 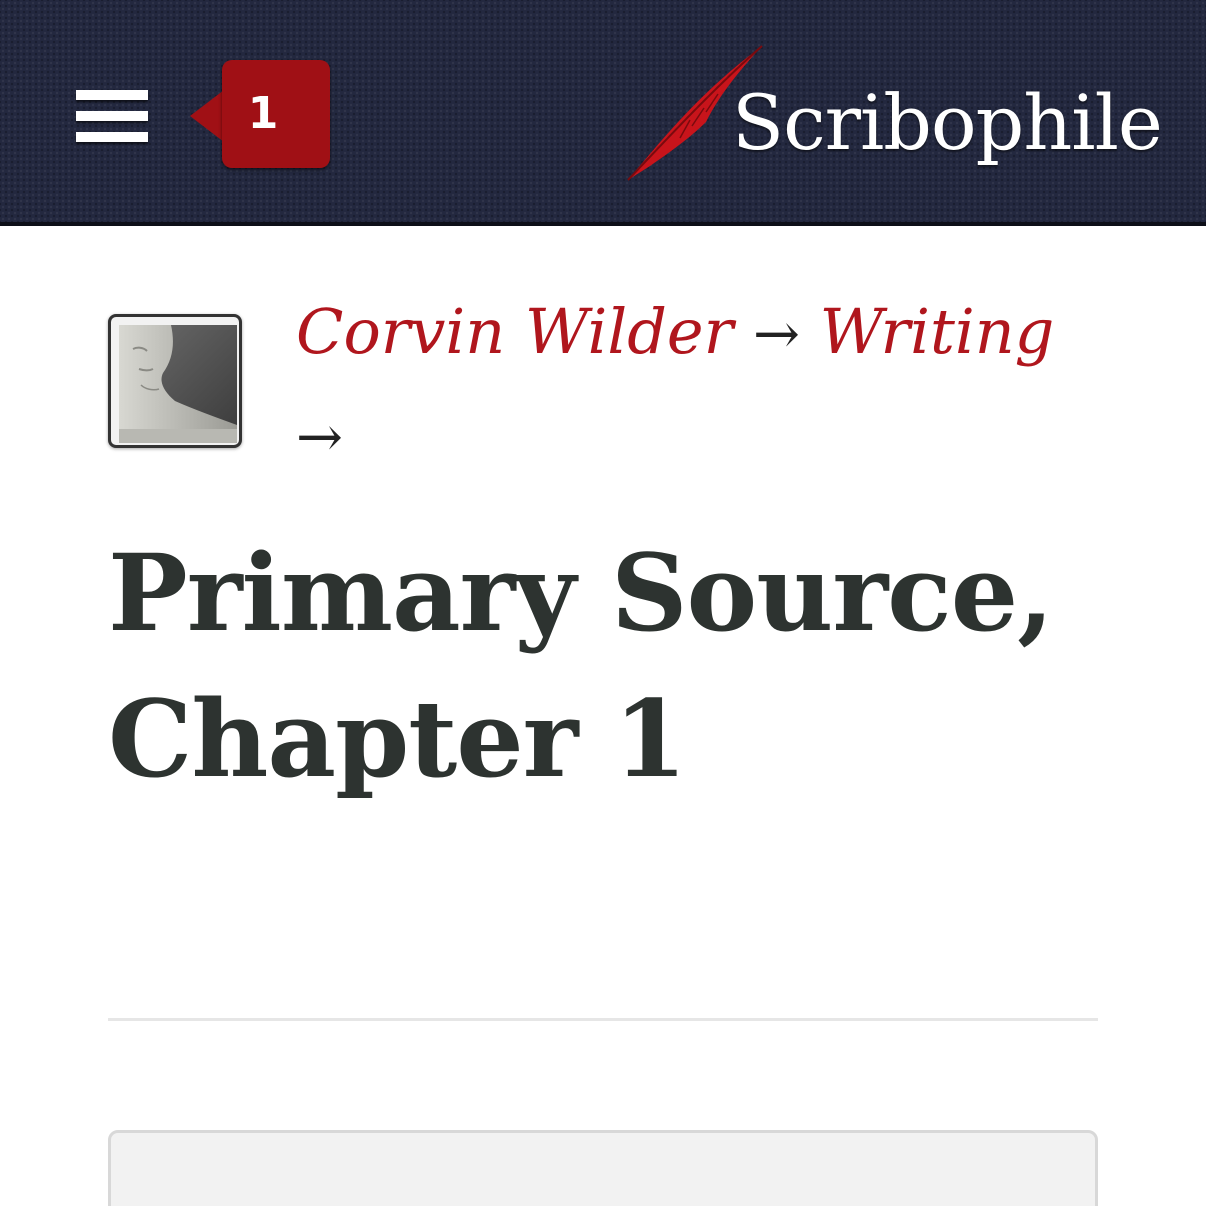 What do you see at coordinates (947, 122) in the screenshot?
I see `logo-text: Scribophile` at bounding box center [947, 122].